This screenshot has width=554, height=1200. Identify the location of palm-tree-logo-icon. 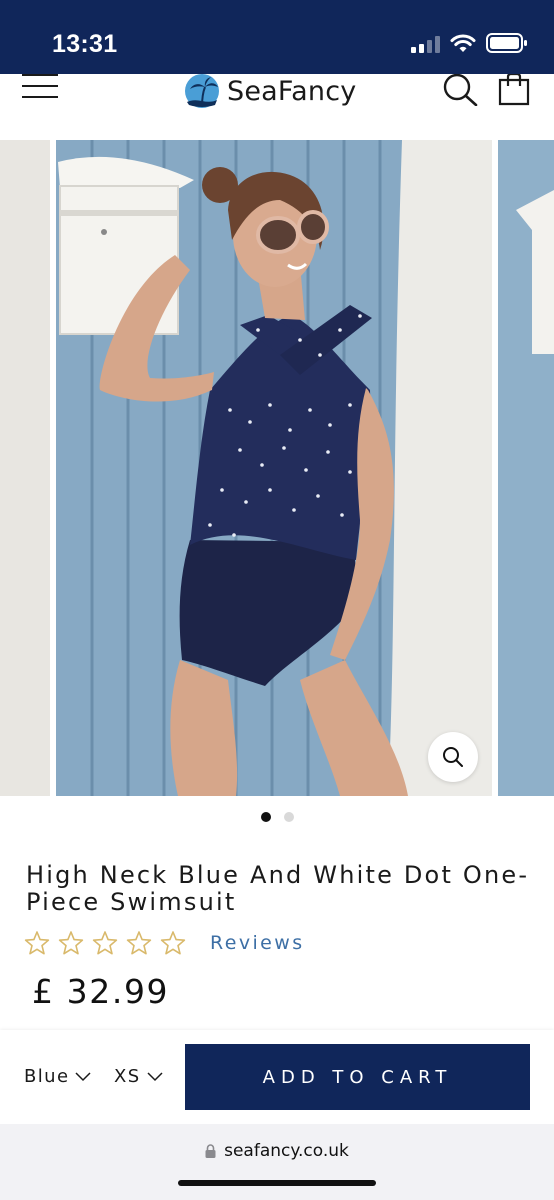
(202, 91).